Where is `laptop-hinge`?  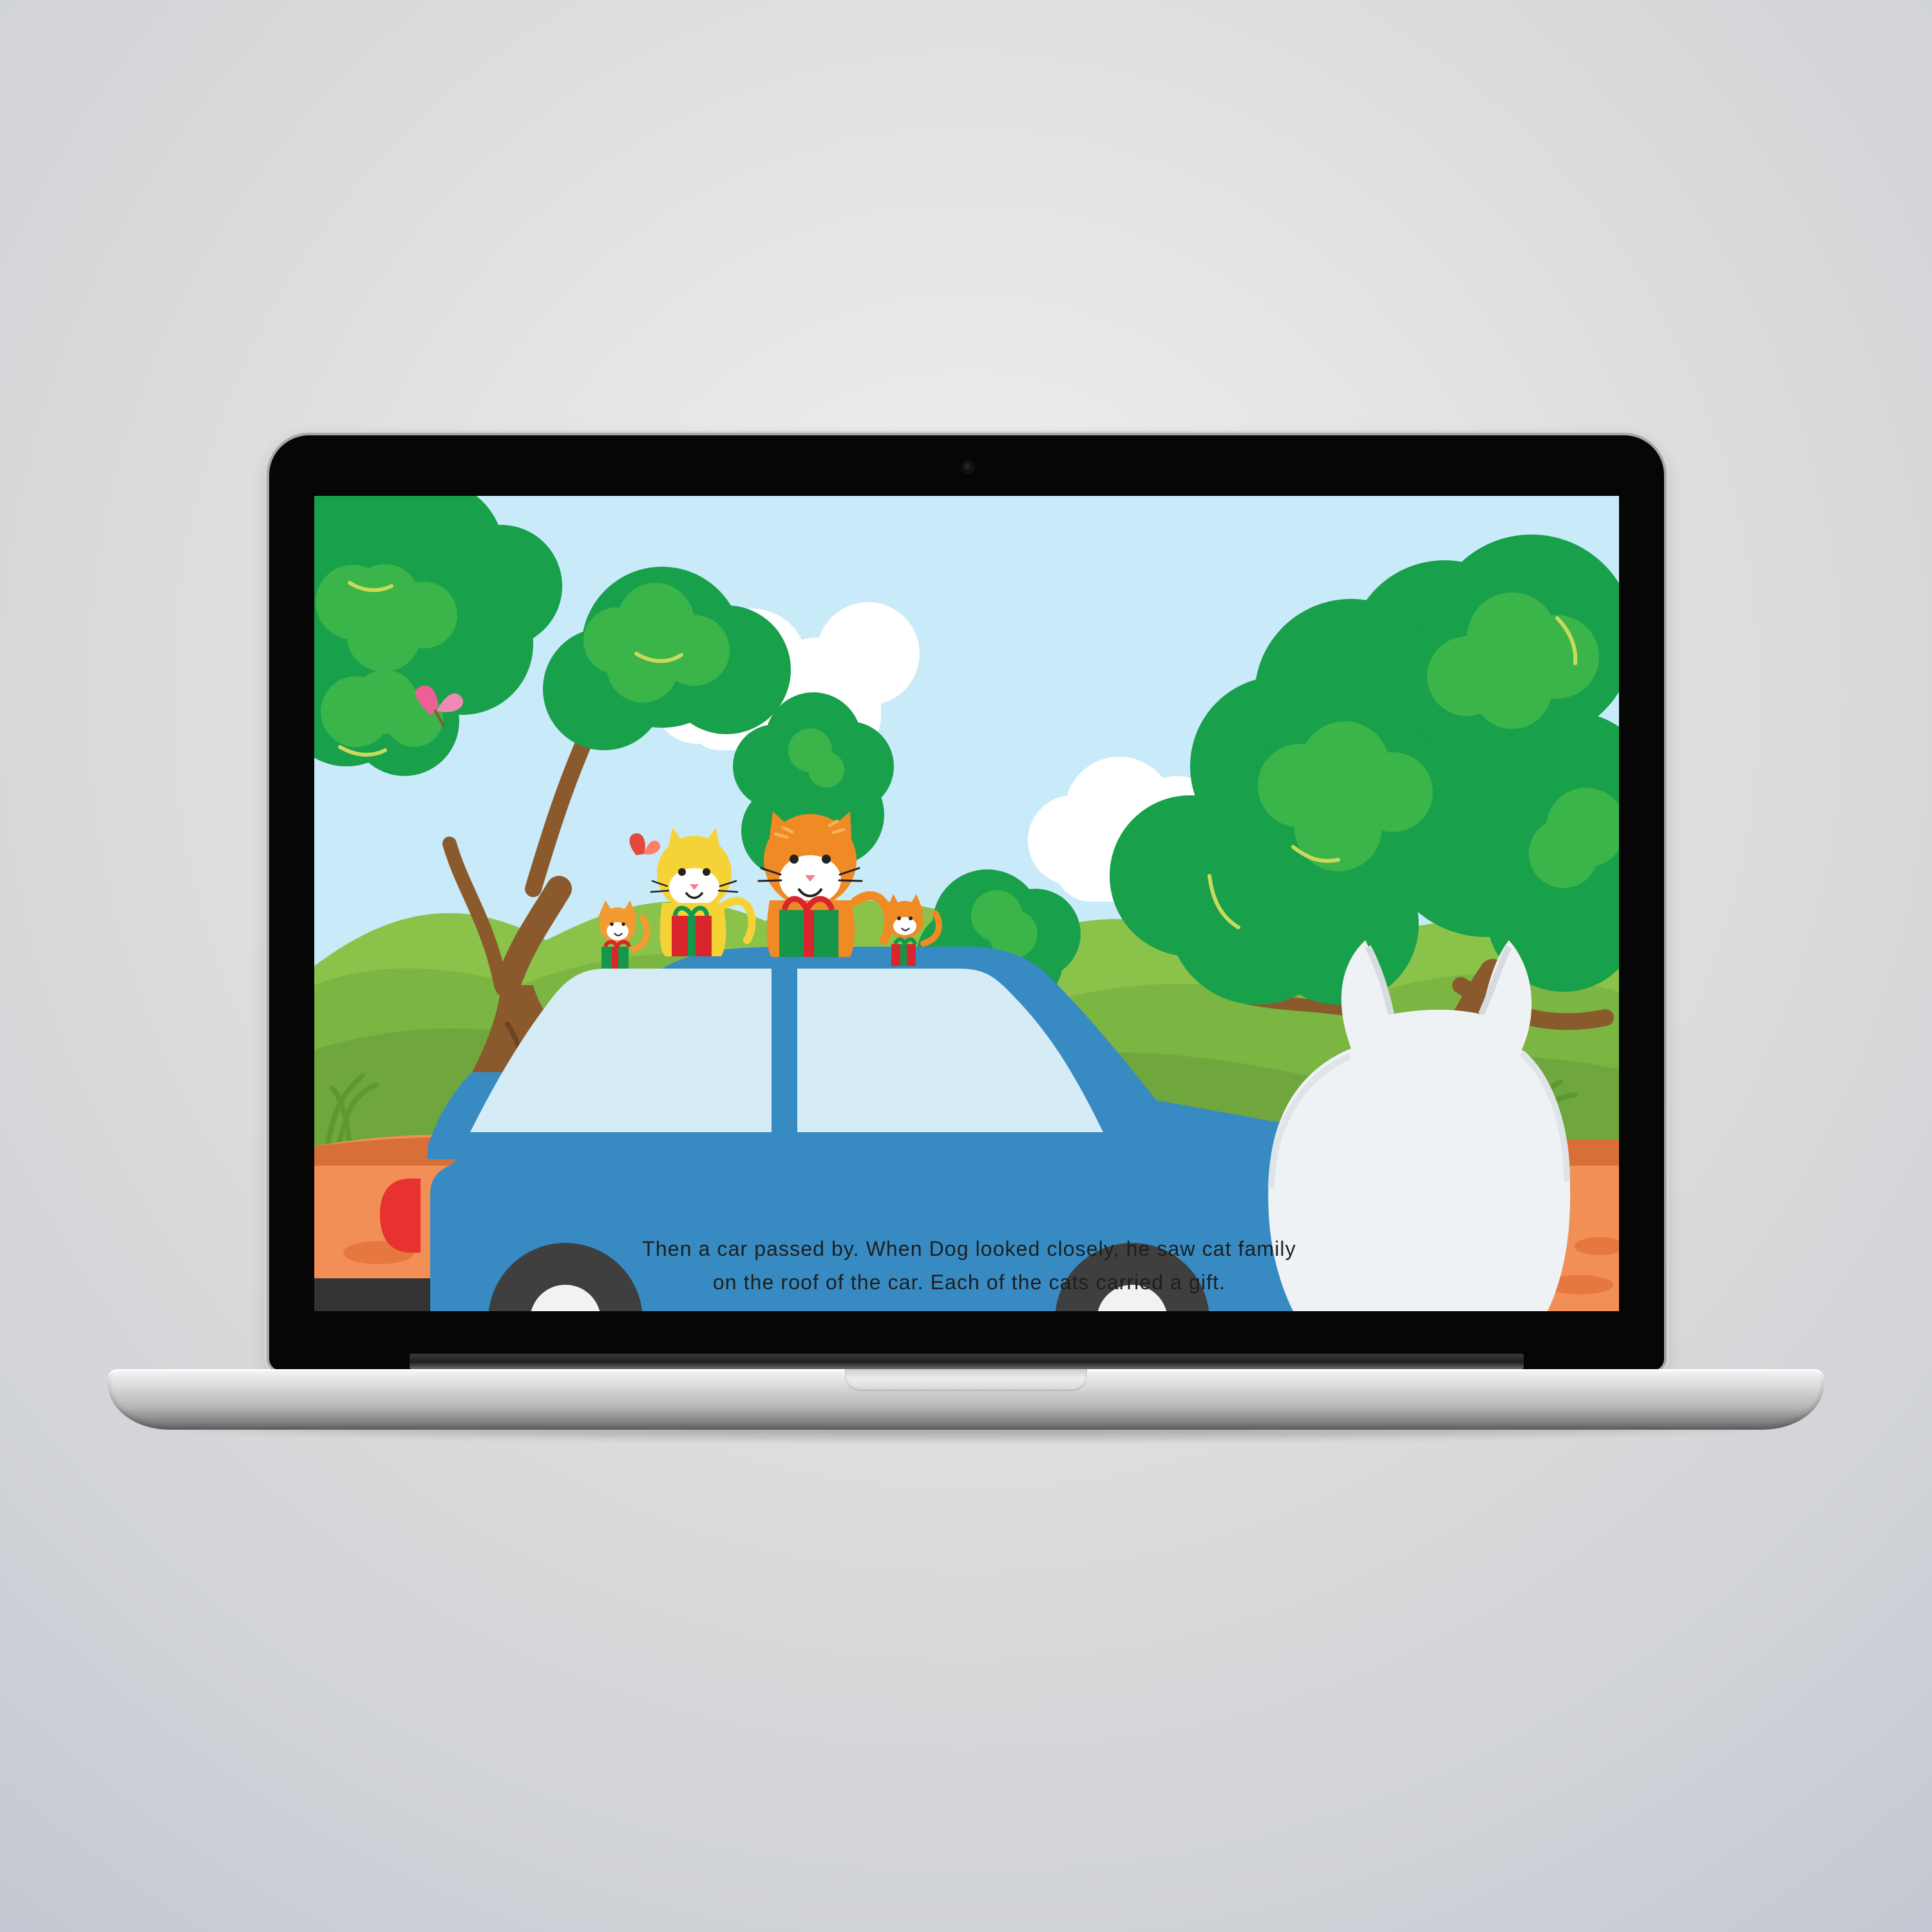
laptop-hinge is located at coordinates (967, 1362).